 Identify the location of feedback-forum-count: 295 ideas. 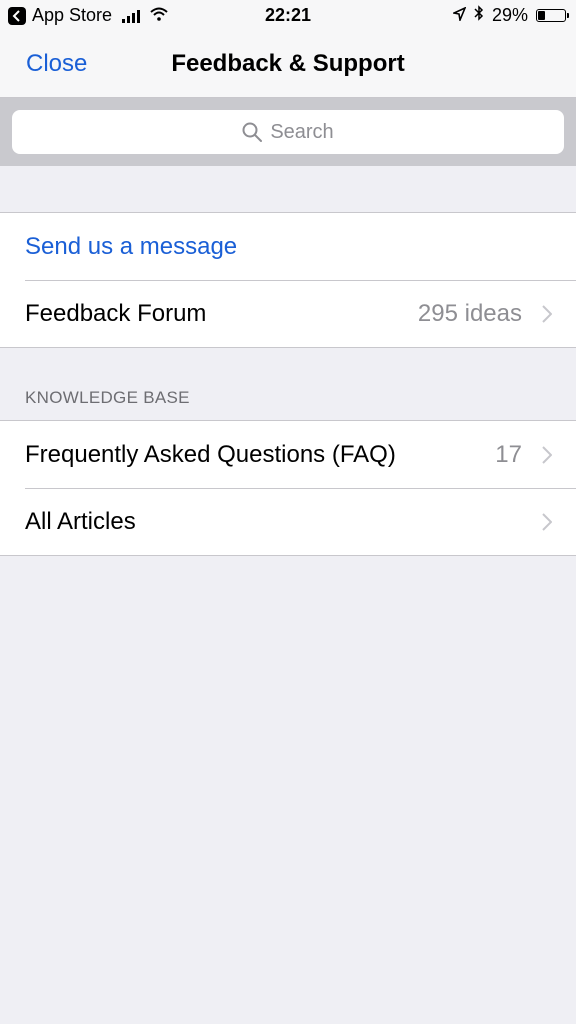
(469, 313).